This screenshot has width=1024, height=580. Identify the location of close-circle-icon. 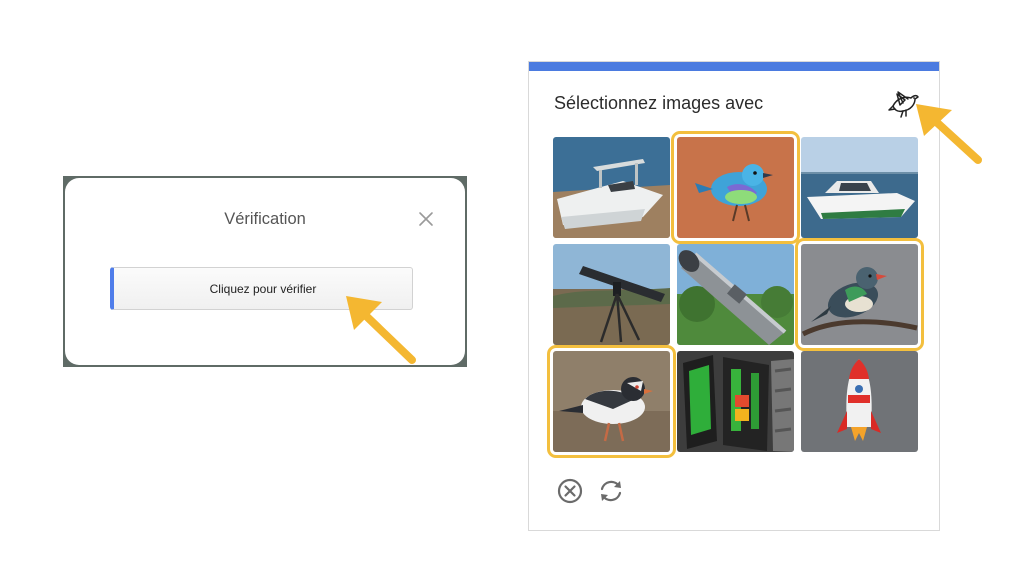
(570, 491).